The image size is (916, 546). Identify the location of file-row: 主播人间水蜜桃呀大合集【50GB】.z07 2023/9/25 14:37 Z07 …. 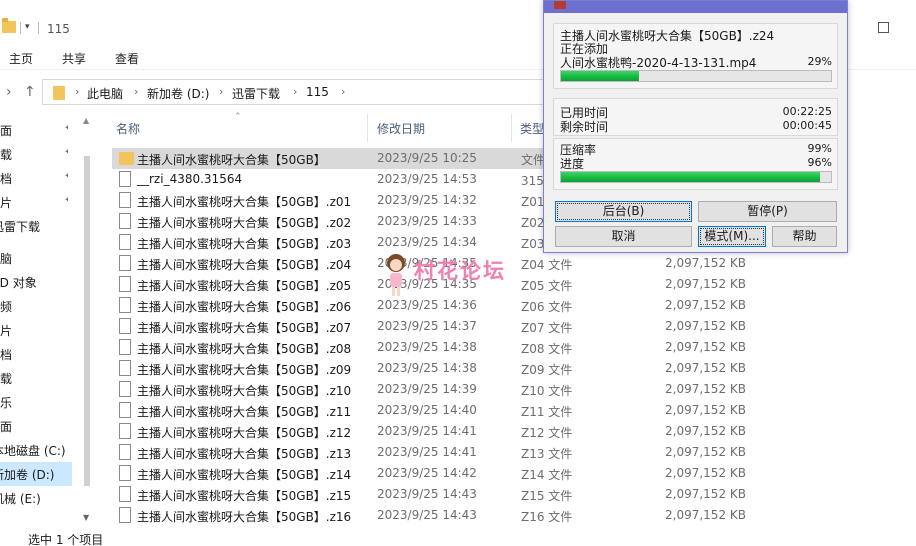
(432, 326).